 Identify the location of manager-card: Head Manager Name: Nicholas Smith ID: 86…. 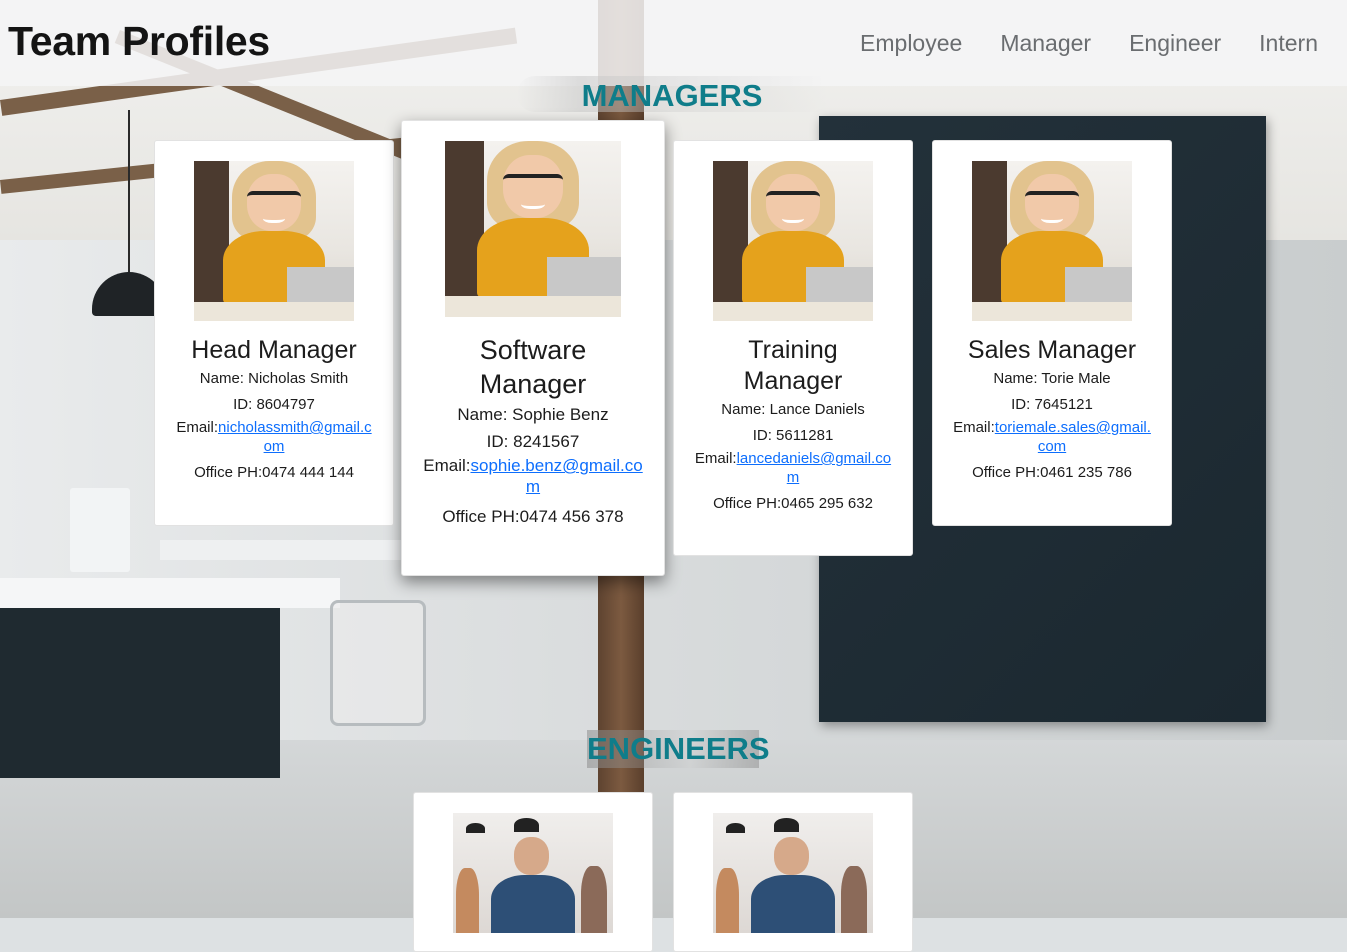
(274, 333).